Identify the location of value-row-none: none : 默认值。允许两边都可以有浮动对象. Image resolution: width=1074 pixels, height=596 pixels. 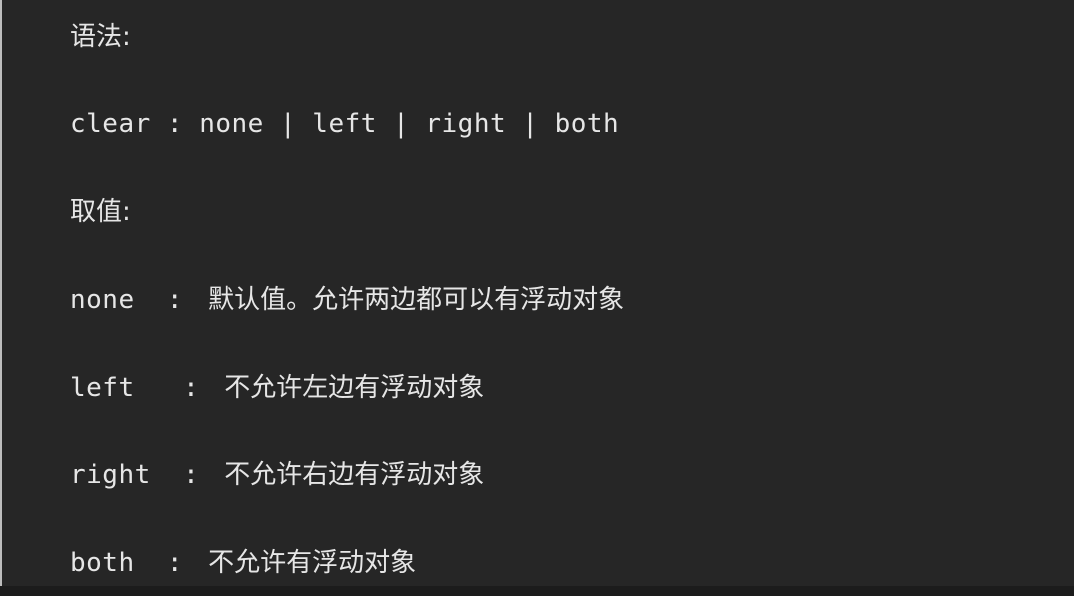
(347, 300).